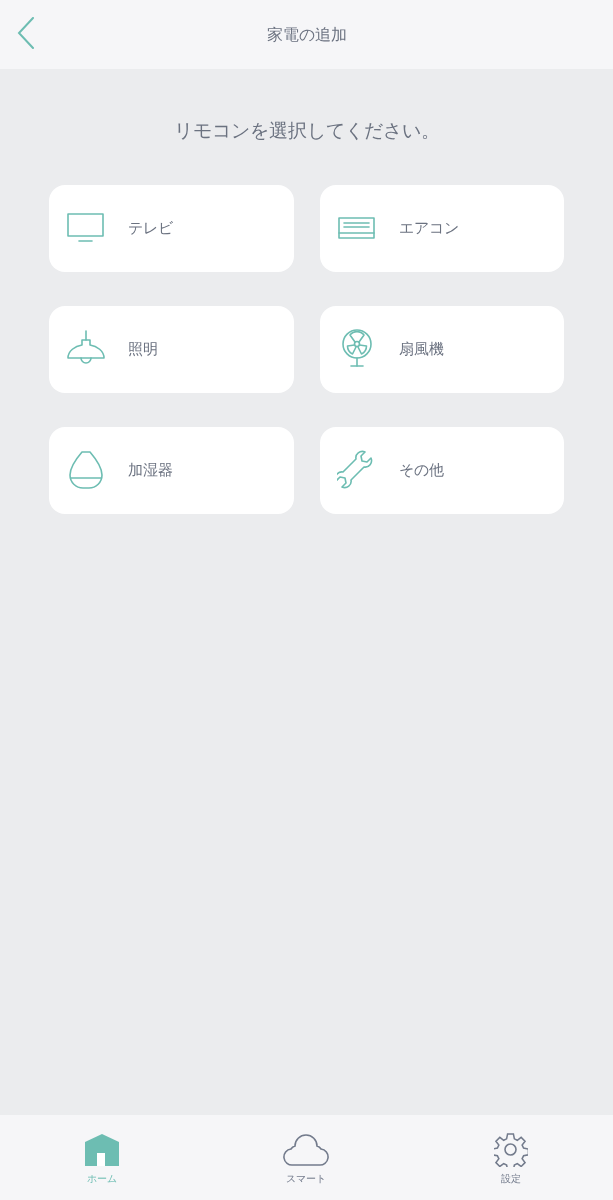 The width and height of the screenshot is (613, 1200). What do you see at coordinates (441, 470) in the screenshot?
I see `device-card: その他` at bounding box center [441, 470].